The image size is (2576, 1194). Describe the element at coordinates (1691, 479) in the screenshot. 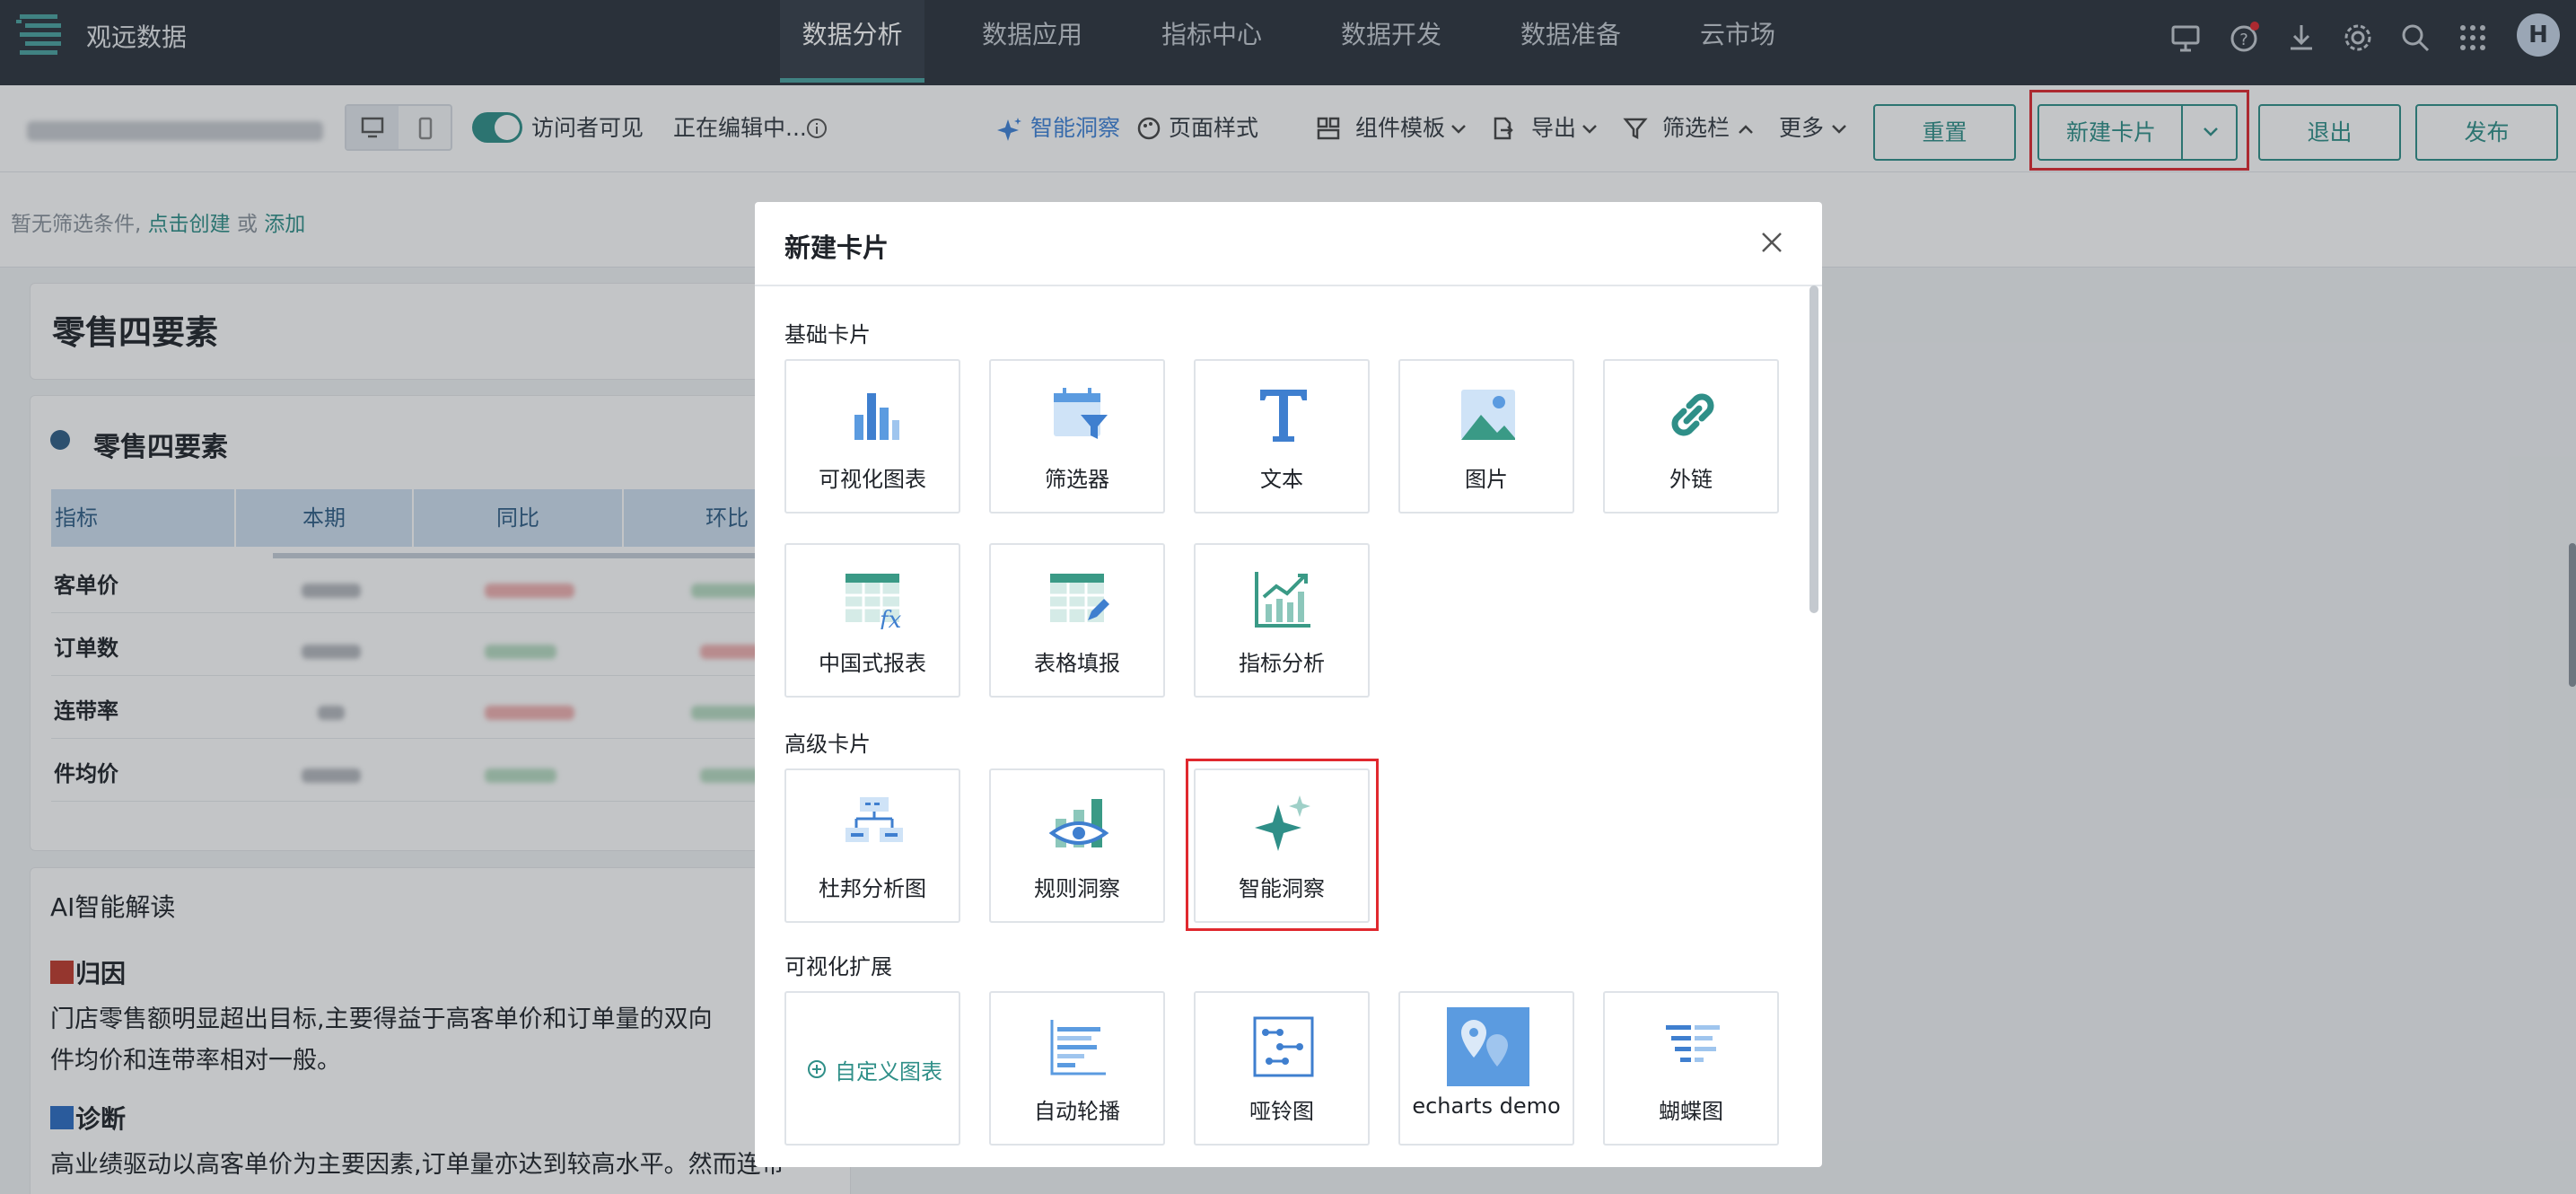

I see `card-option-label: 外链` at that location.